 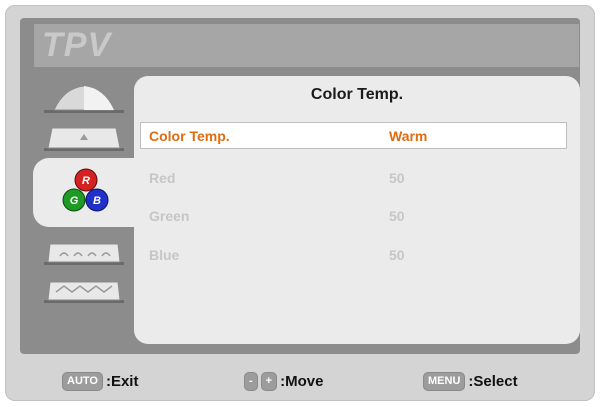 I want to click on tab-brightness, so click(x=84, y=97).